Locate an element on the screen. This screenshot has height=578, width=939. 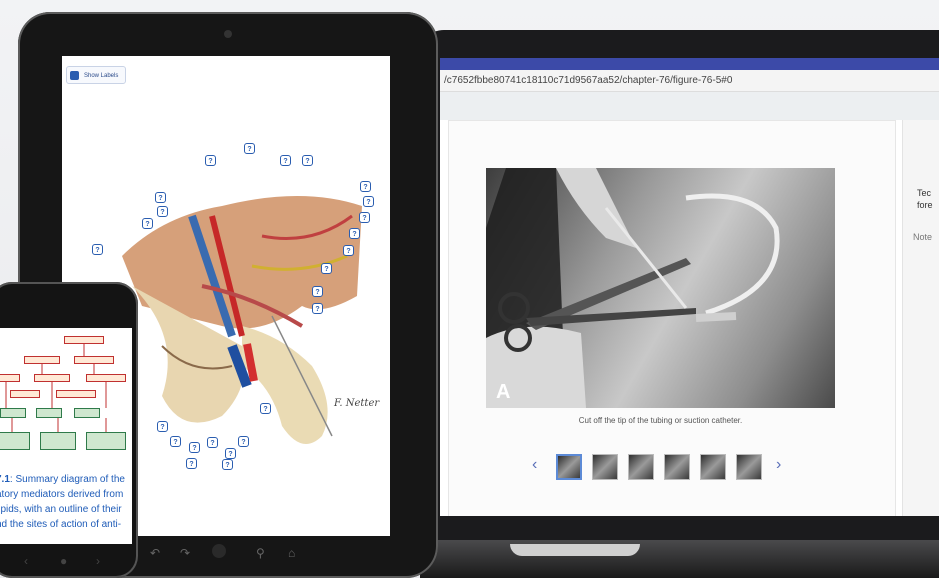
show-labels-button: Show Labels is located at coordinates (96, 75).